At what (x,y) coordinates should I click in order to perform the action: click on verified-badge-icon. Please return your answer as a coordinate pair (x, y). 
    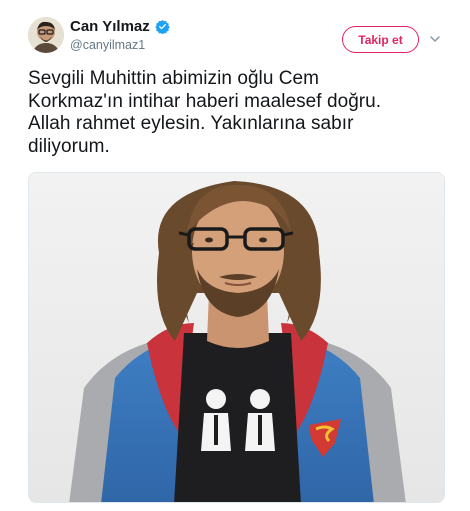
    Looking at the image, I should click on (162, 27).